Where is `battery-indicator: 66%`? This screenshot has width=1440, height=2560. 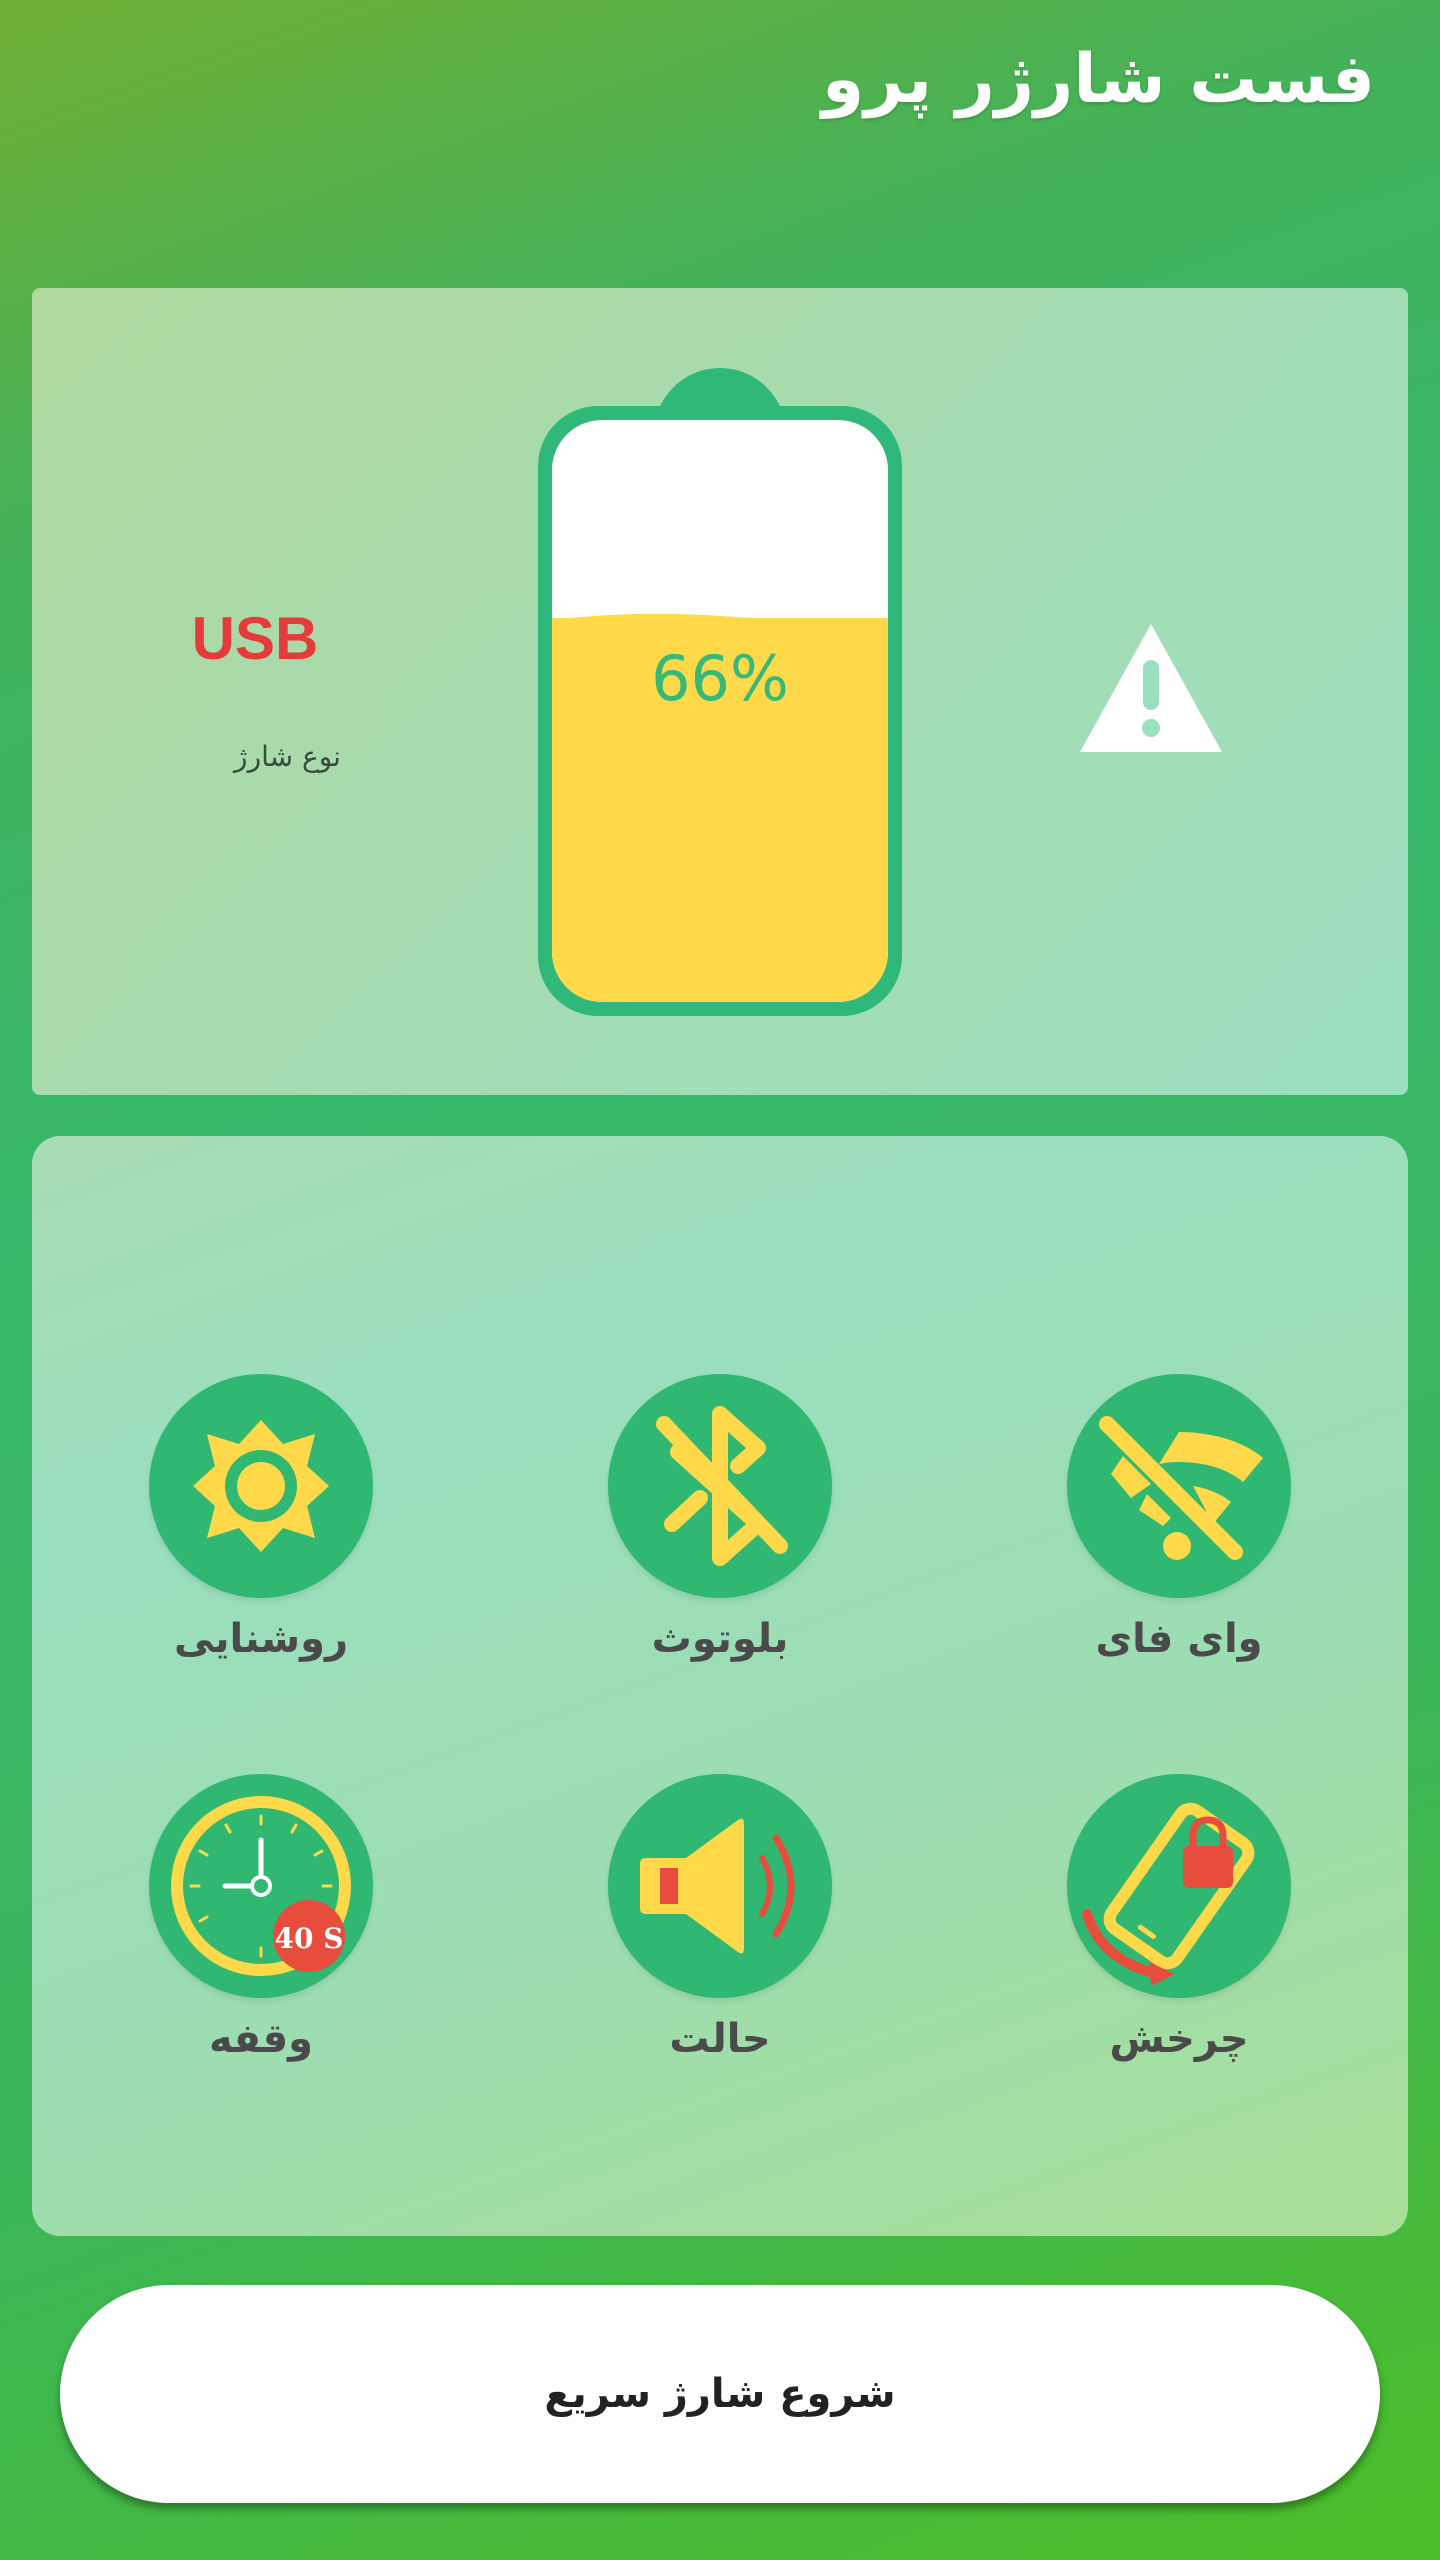 battery-indicator: 66% is located at coordinates (720, 692).